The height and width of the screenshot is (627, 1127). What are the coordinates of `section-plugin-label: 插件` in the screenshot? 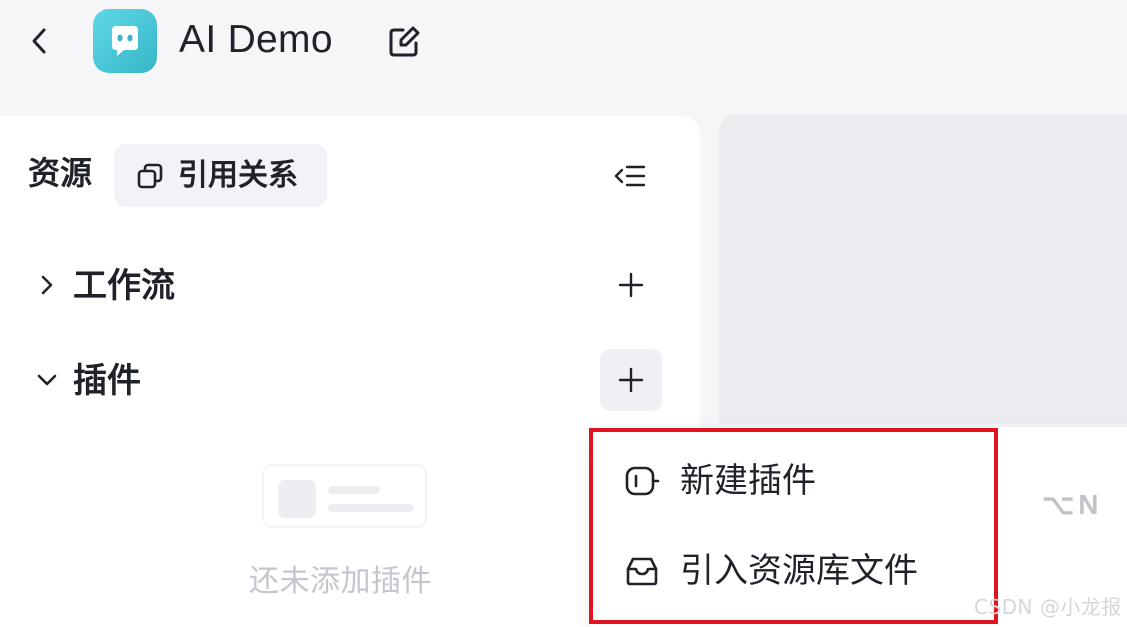 It's located at (107, 381).